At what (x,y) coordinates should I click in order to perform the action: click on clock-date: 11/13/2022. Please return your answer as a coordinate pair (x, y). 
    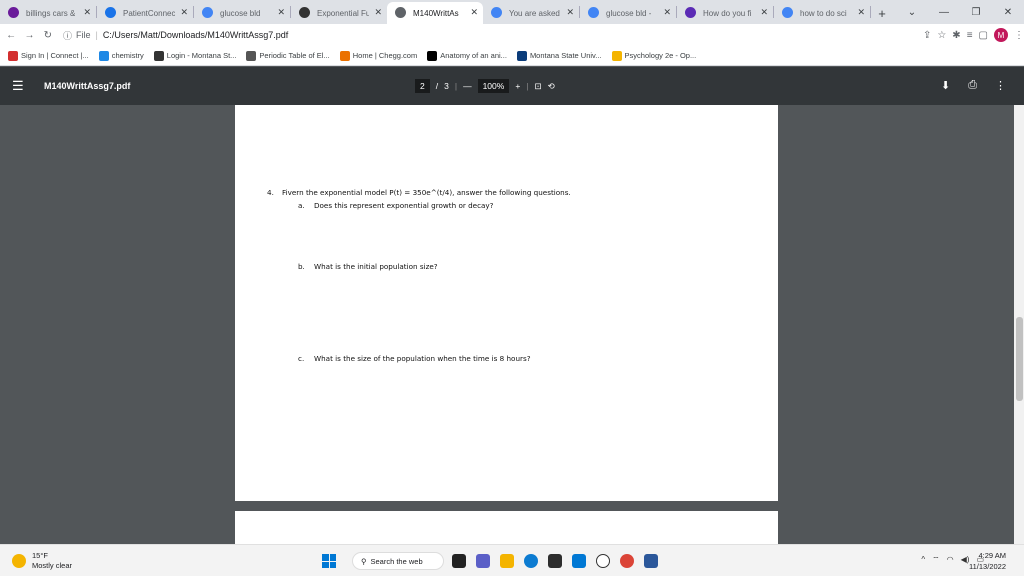
    Looking at the image, I should click on (987, 566).